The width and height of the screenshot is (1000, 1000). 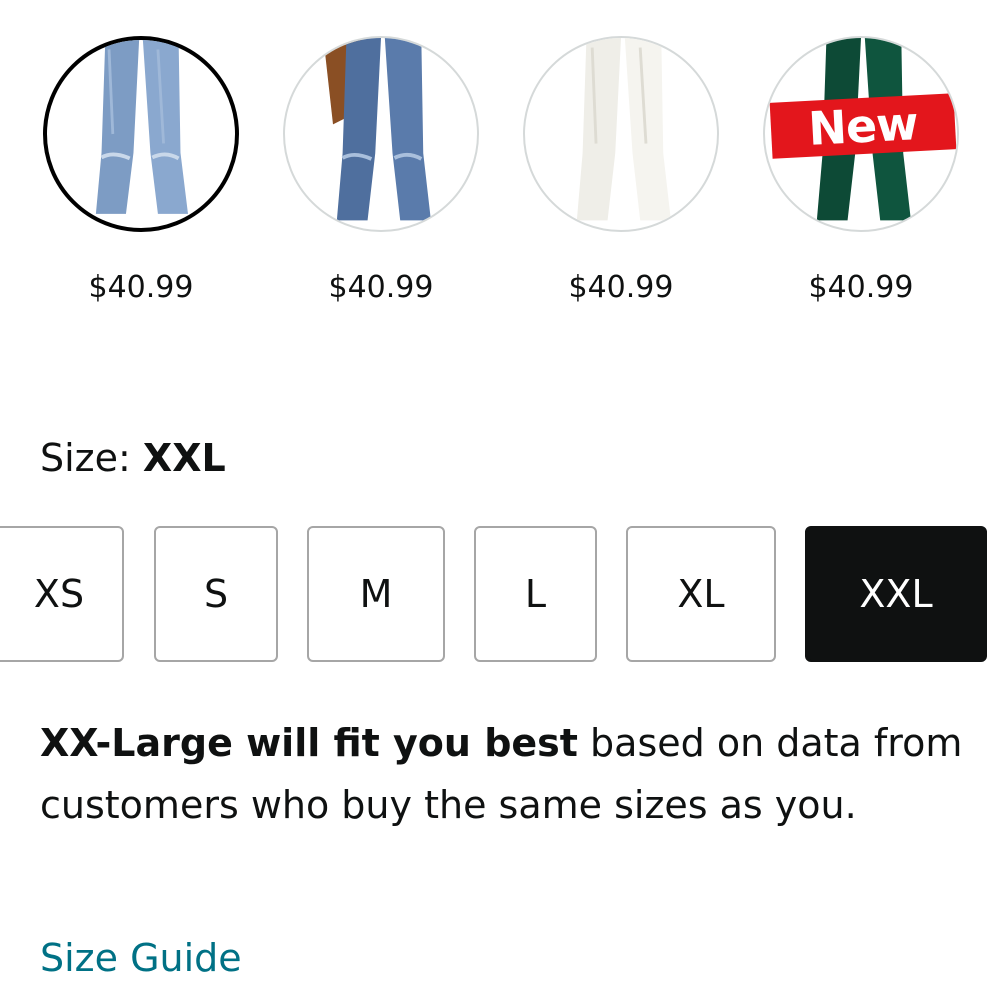 I want to click on size-option-m: M, so click(x=376, y=594).